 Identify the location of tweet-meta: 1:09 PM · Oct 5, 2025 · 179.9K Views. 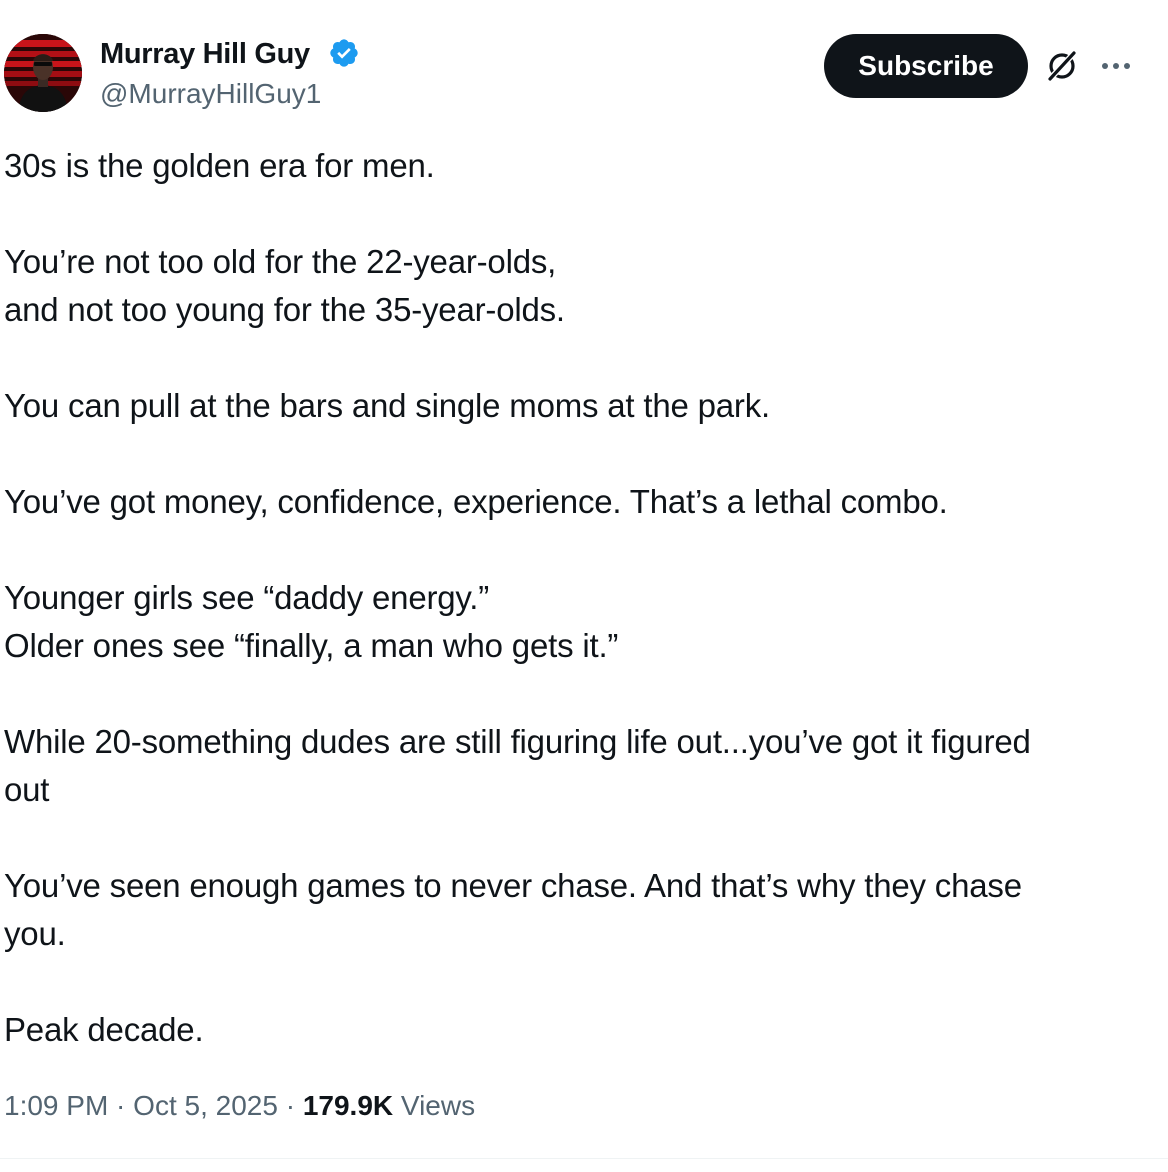
(239, 1106).